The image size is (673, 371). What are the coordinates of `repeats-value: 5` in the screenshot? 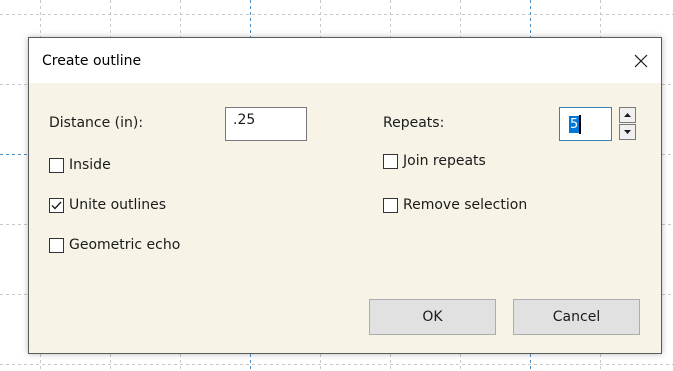 It's located at (574, 124).